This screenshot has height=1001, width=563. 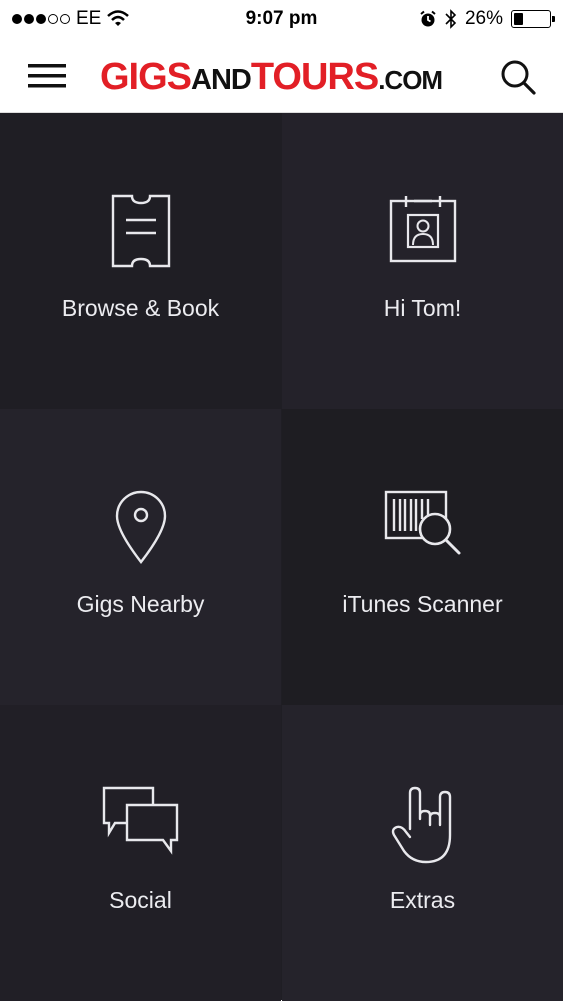 I want to click on tile-social: Social, so click(x=140, y=853).